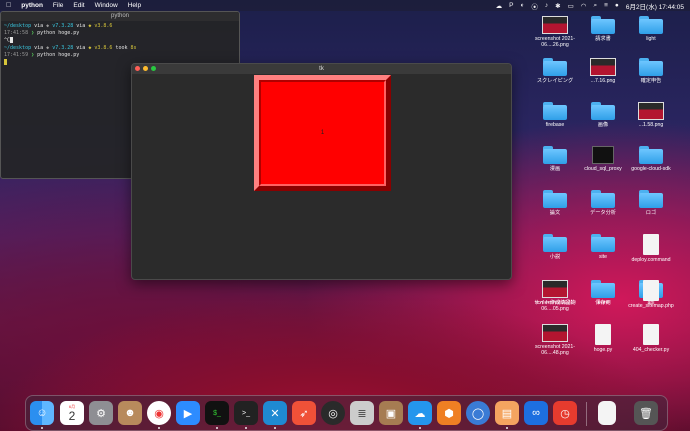 This screenshot has height=431, width=690. I want to click on python-icon: ◆, so click(90, 26).